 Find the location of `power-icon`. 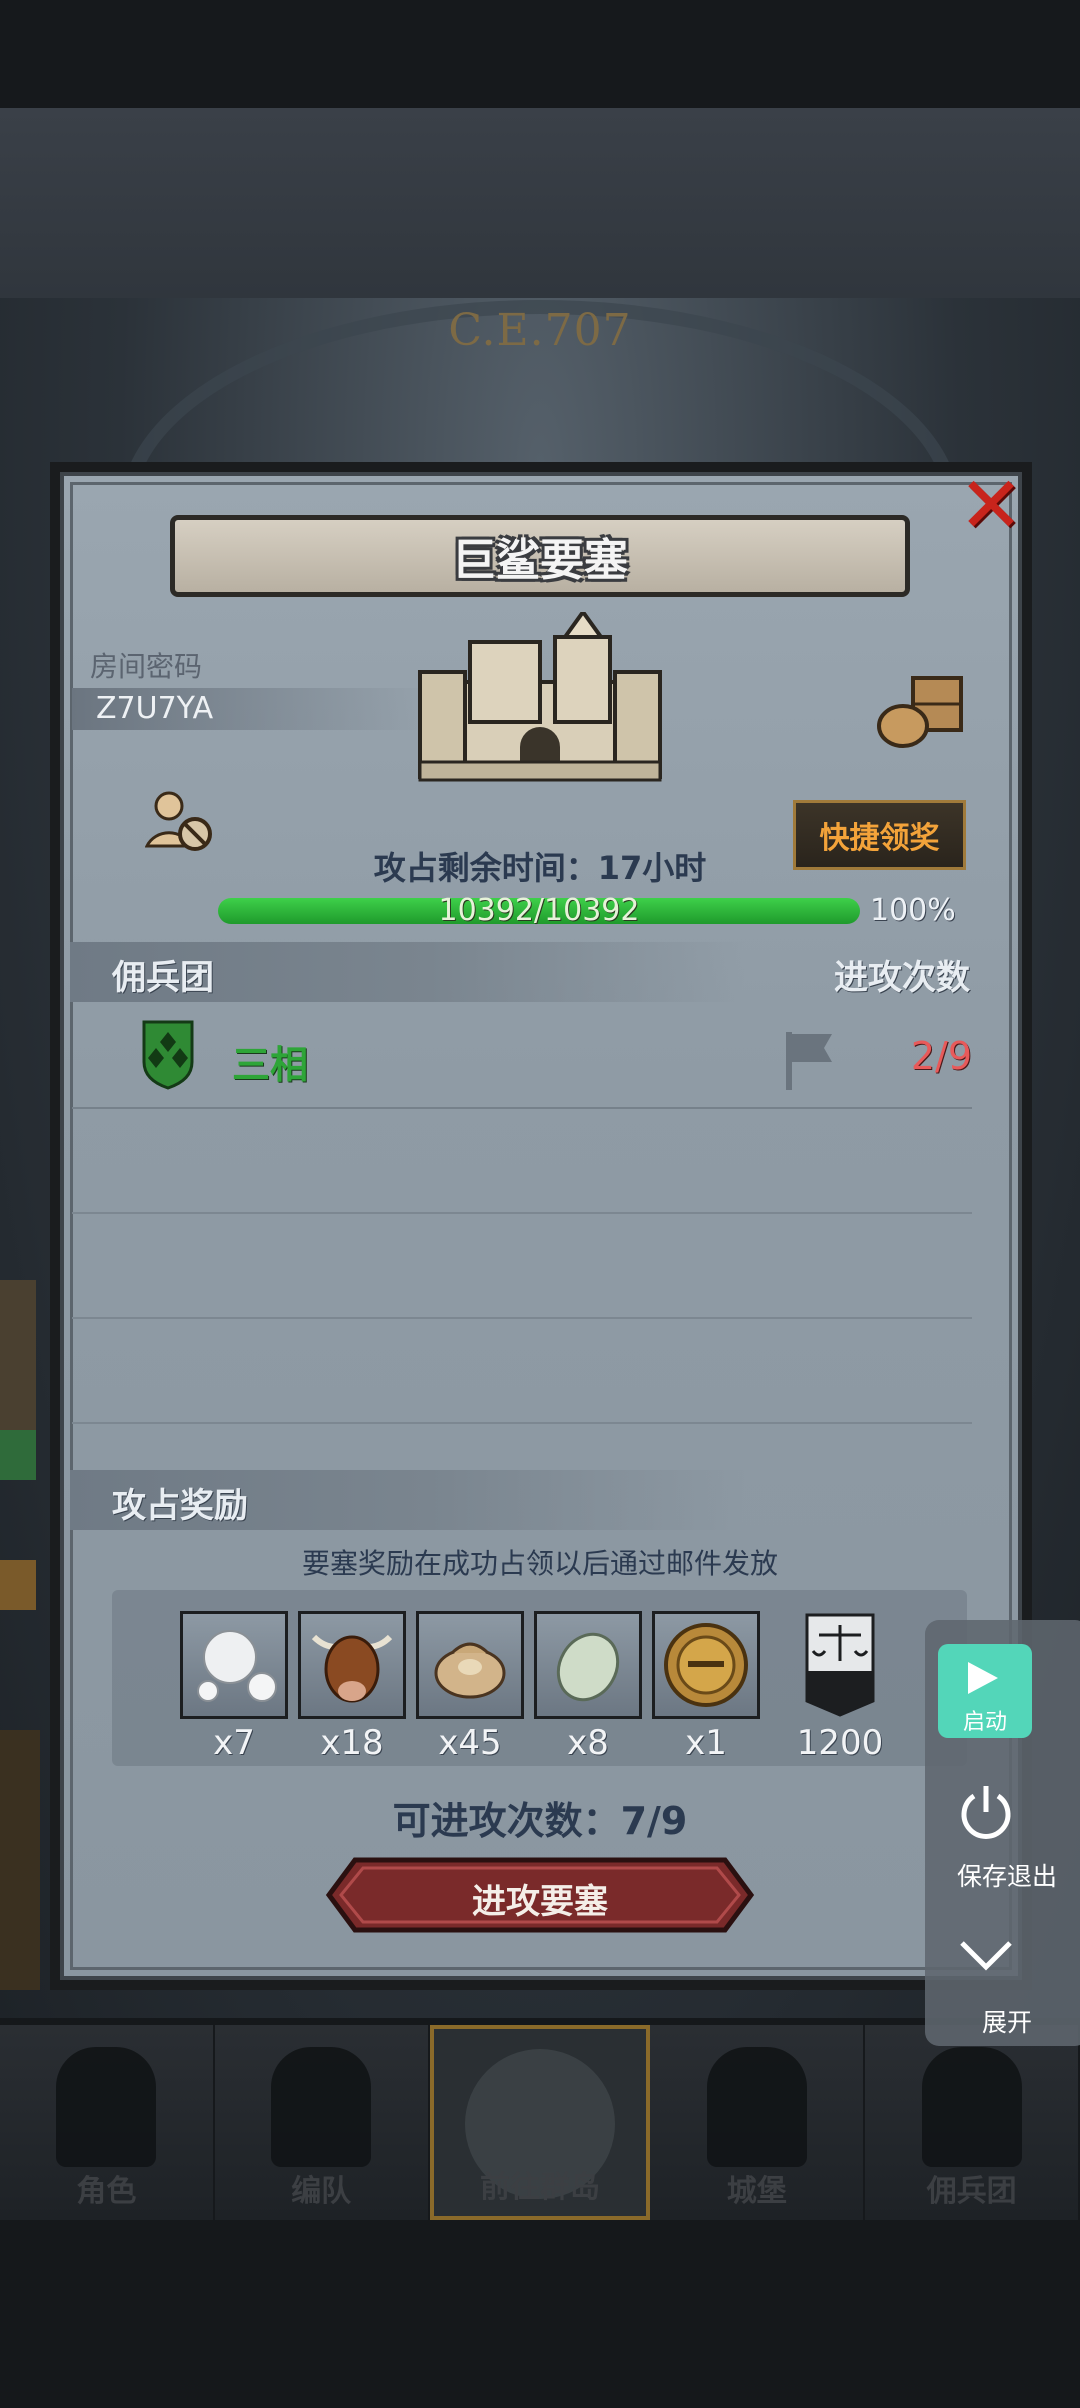

power-icon is located at coordinates (986, 1812).